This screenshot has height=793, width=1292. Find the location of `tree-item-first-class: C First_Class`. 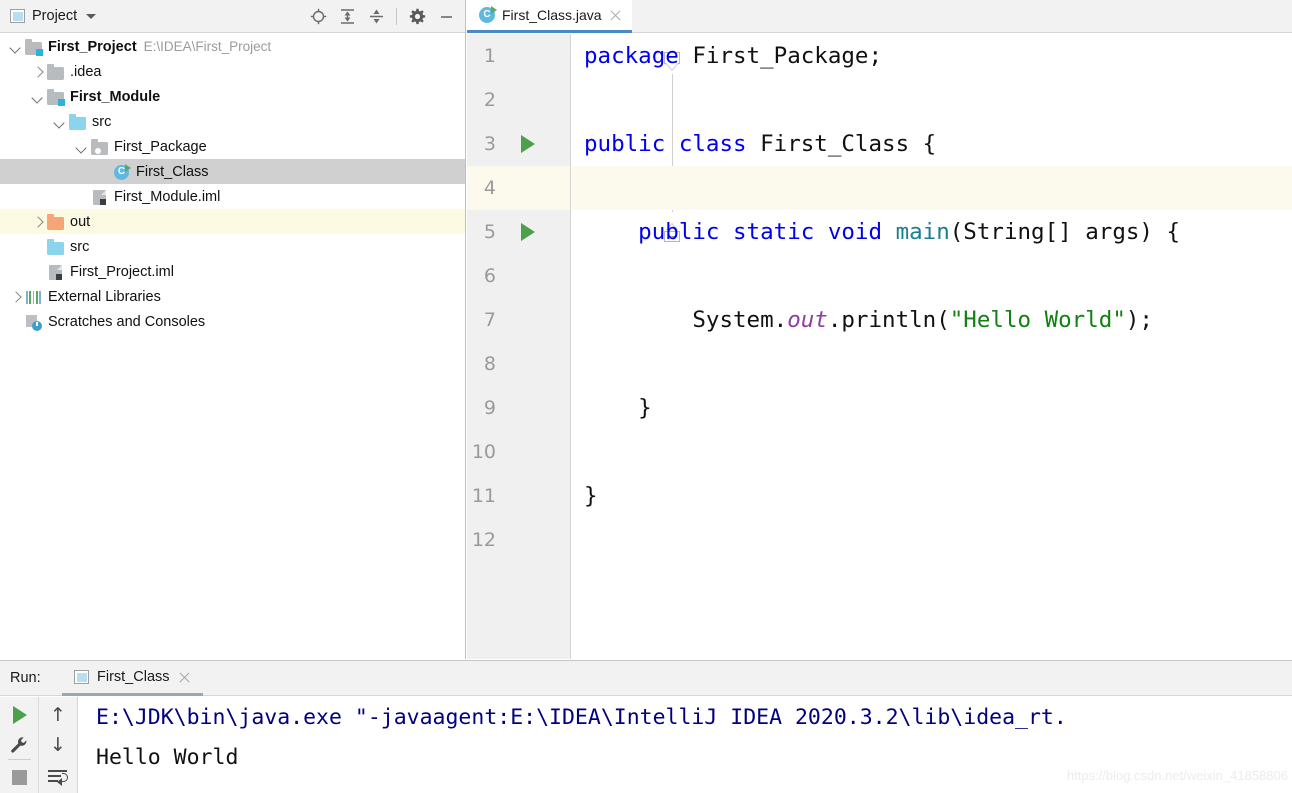

tree-item-first-class: C First_Class is located at coordinates (232, 171).